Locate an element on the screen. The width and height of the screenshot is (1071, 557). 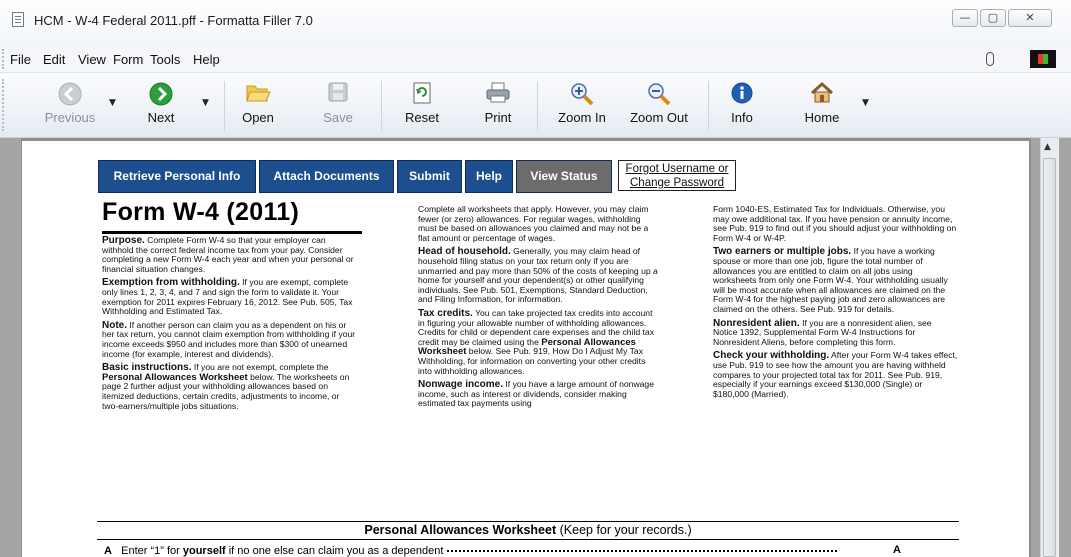
previous-button: Previous is located at coordinates (70, 105).